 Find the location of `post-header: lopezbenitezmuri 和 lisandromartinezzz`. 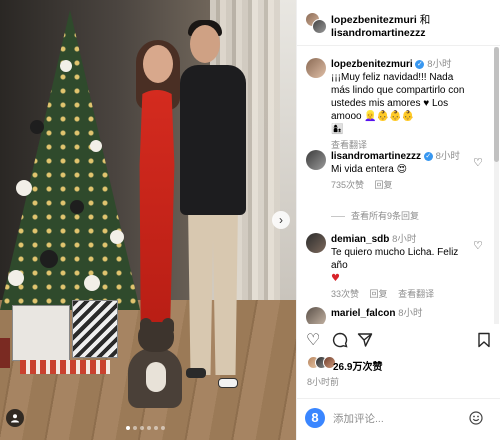

post-header: lopezbenitezmuri 和 lisandromartinezzz is located at coordinates (398, 23).